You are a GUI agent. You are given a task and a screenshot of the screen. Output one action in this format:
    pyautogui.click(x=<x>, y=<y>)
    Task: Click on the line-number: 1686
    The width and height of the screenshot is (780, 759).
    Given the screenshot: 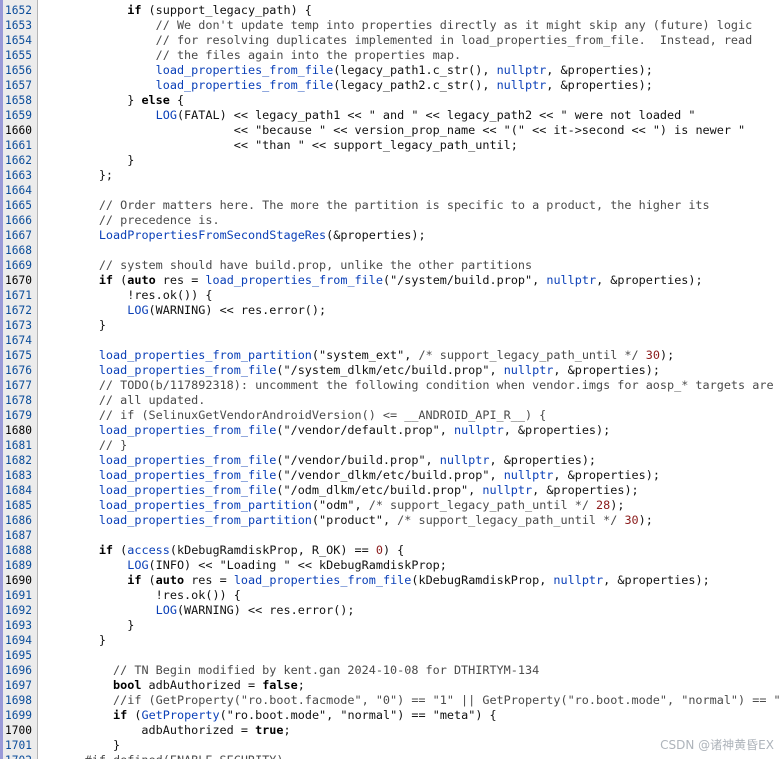 What is the action you would take?
    pyautogui.click(x=18, y=520)
    